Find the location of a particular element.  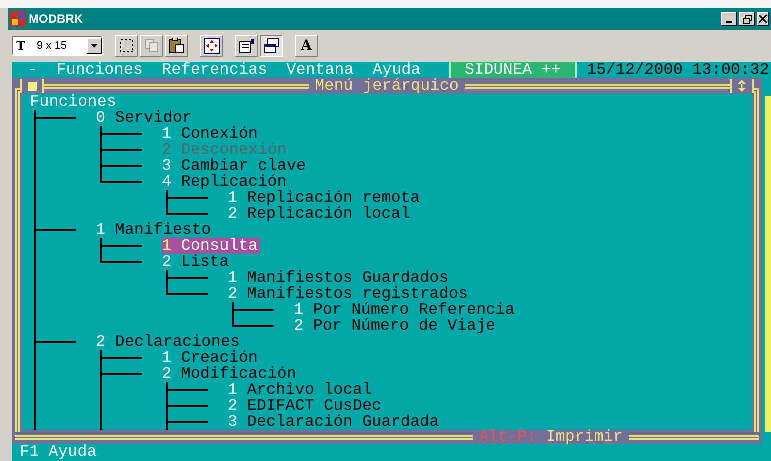

properties-button is located at coordinates (246, 46).